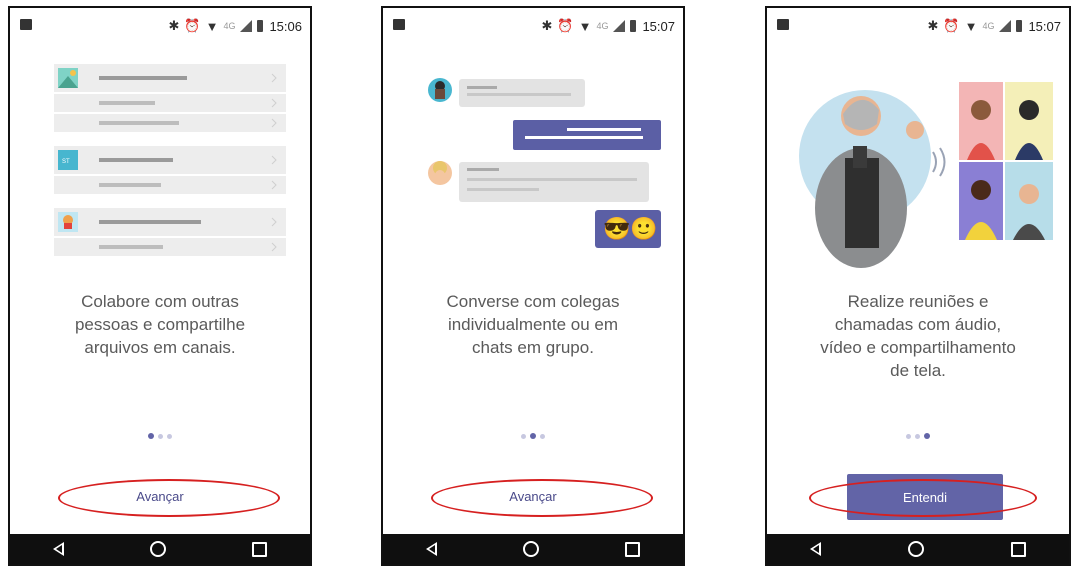 This screenshot has width=1073, height=572. I want to click on channel-avatar-text: ST, so click(66, 162).